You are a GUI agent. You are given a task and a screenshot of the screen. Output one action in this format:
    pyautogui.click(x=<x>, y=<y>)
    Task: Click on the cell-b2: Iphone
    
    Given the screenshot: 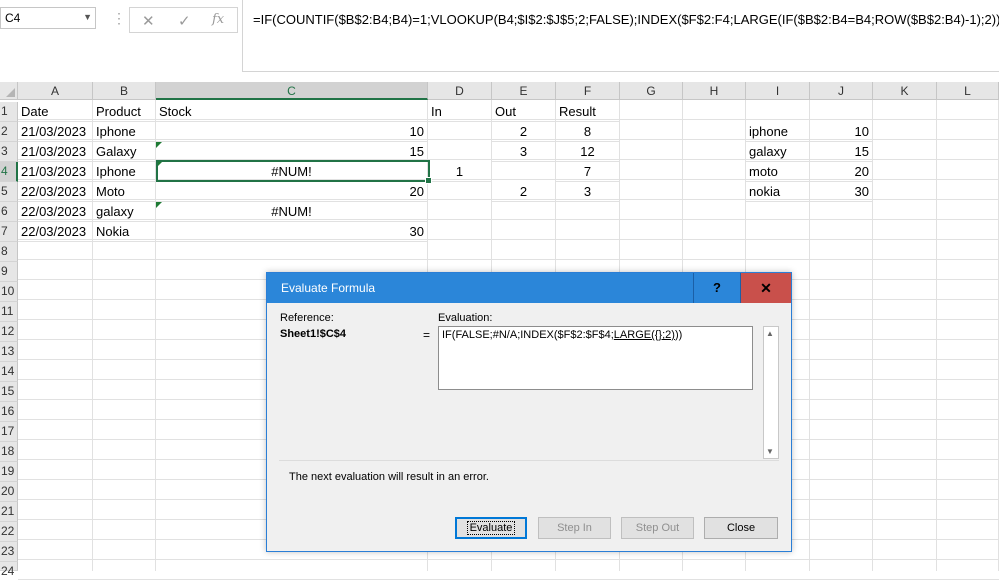 What is the action you would take?
    pyautogui.click(x=124, y=132)
    